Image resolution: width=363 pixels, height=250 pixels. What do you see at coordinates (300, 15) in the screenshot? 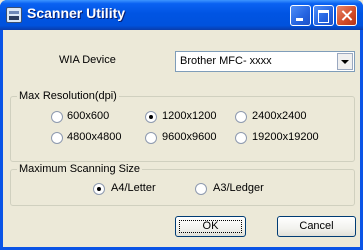
I see `minimize-button` at bounding box center [300, 15].